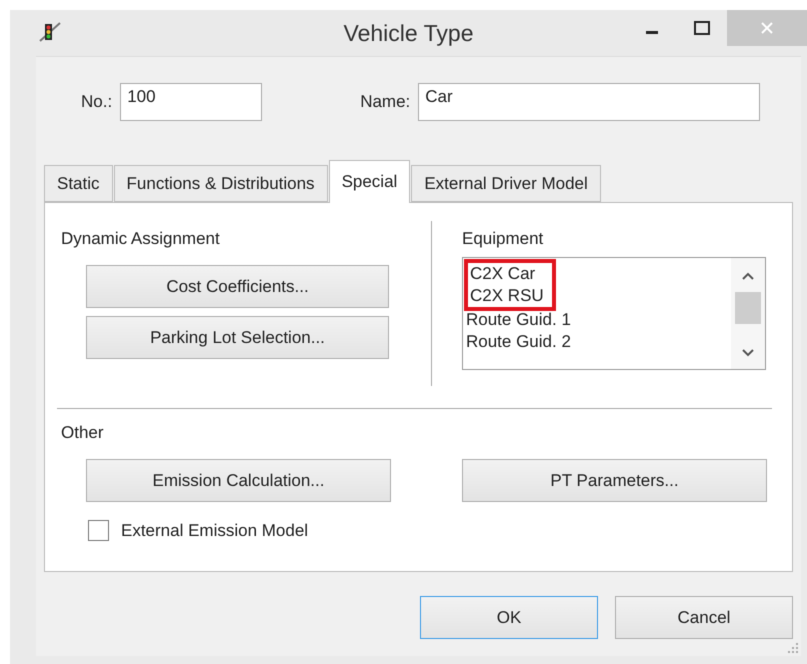 The image size is (807, 664). What do you see at coordinates (221, 183) in the screenshot?
I see `tab: Functions & Distributions` at bounding box center [221, 183].